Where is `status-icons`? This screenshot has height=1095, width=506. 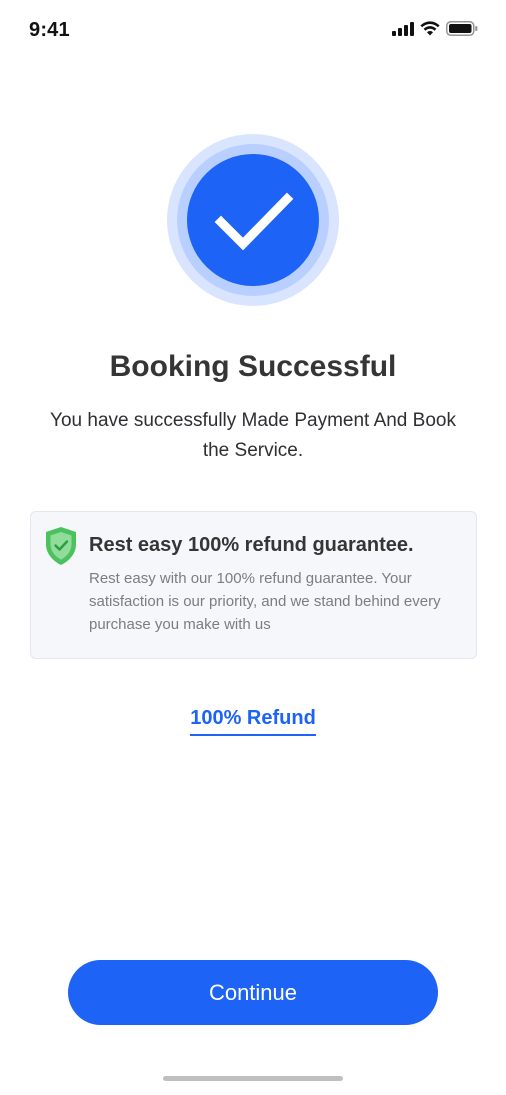
status-icons is located at coordinates (435, 28).